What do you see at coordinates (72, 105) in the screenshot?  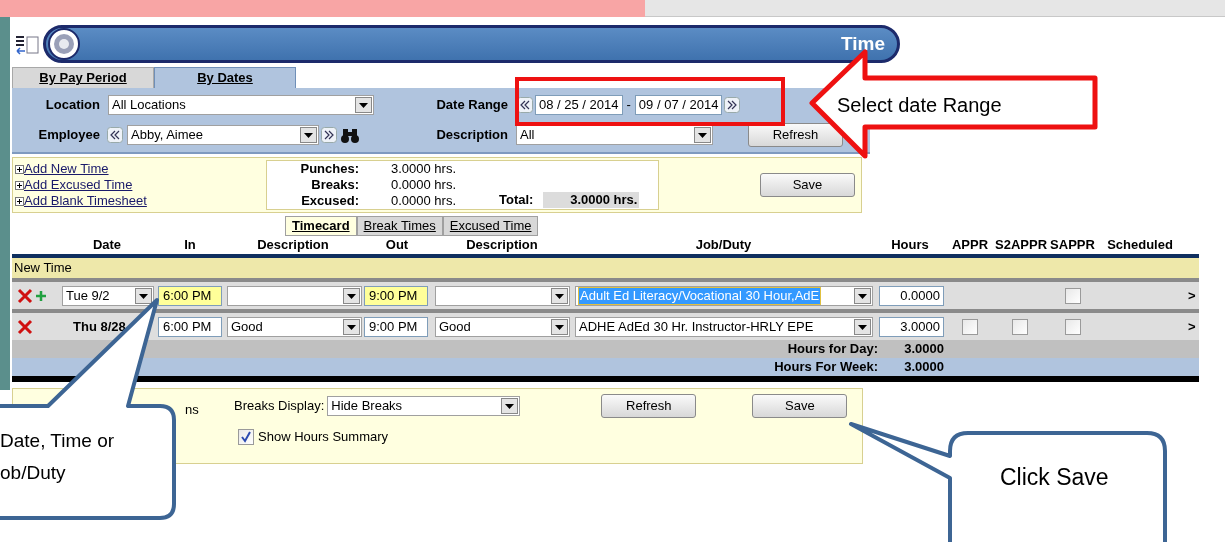 I see `field-label: Location` at bounding box center [72, 105].